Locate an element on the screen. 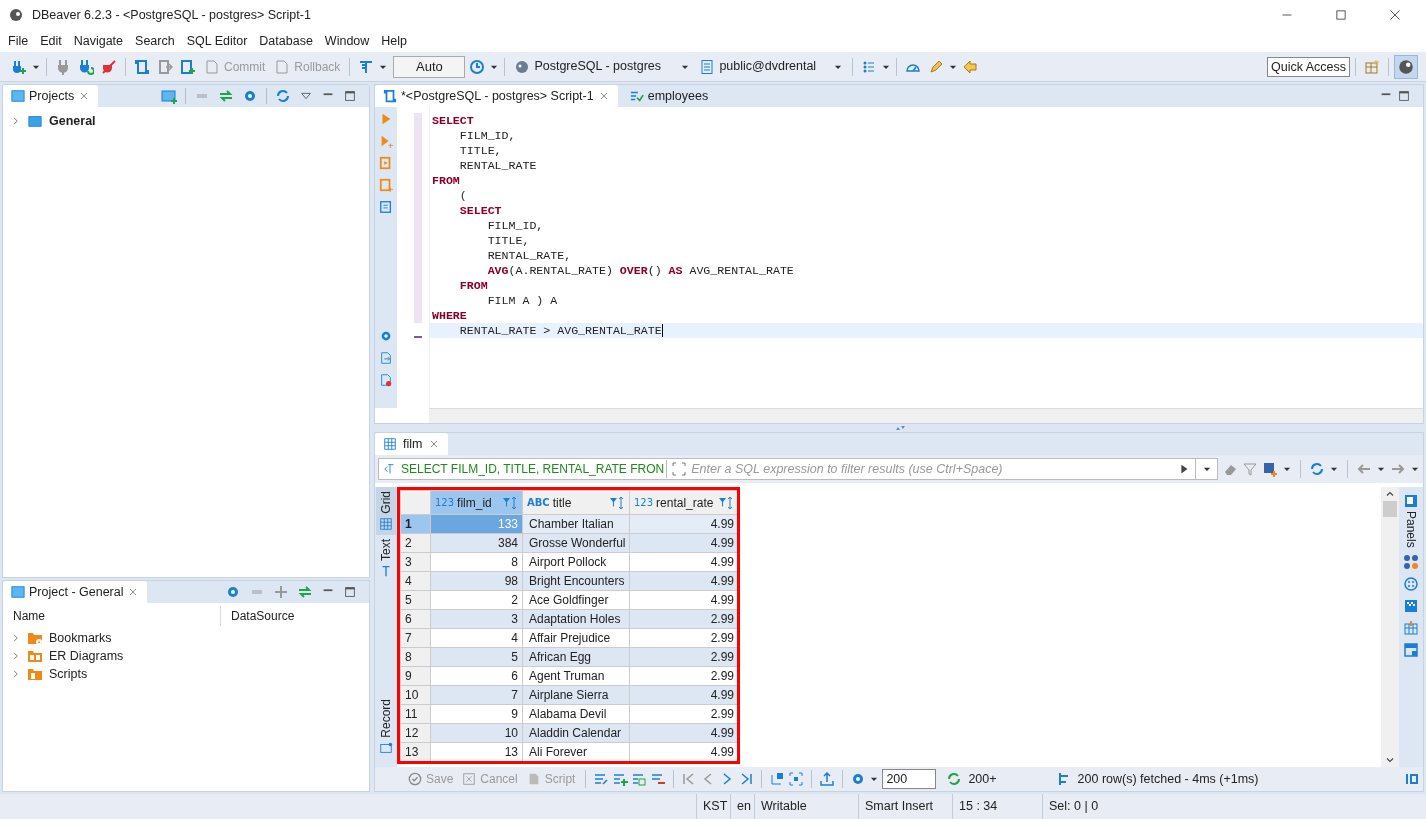 Image resolution: width=1426 pixels, height=819 pixels. editor-tab: employees is located at coordinates (669, 96).